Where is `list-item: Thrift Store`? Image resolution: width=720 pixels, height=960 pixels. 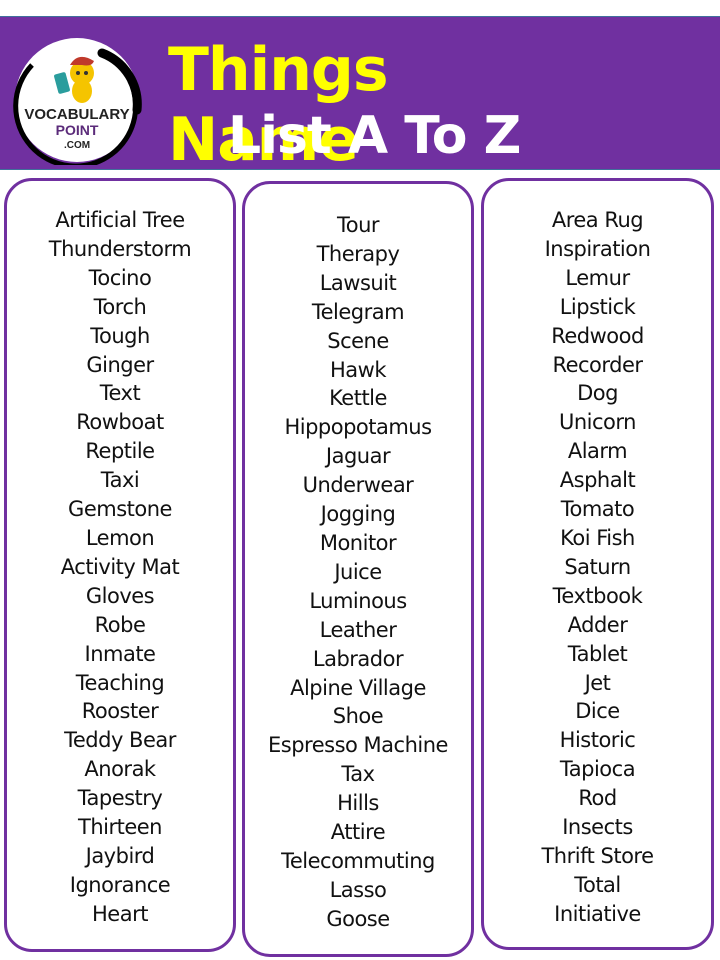
list-item: Thrift Store is located at coordinates (597, 855).